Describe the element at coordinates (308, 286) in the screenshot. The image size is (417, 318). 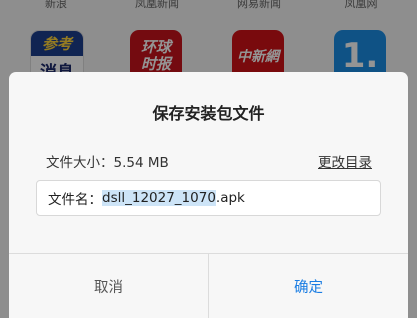
I see `confirm-button: 确定` at that location.